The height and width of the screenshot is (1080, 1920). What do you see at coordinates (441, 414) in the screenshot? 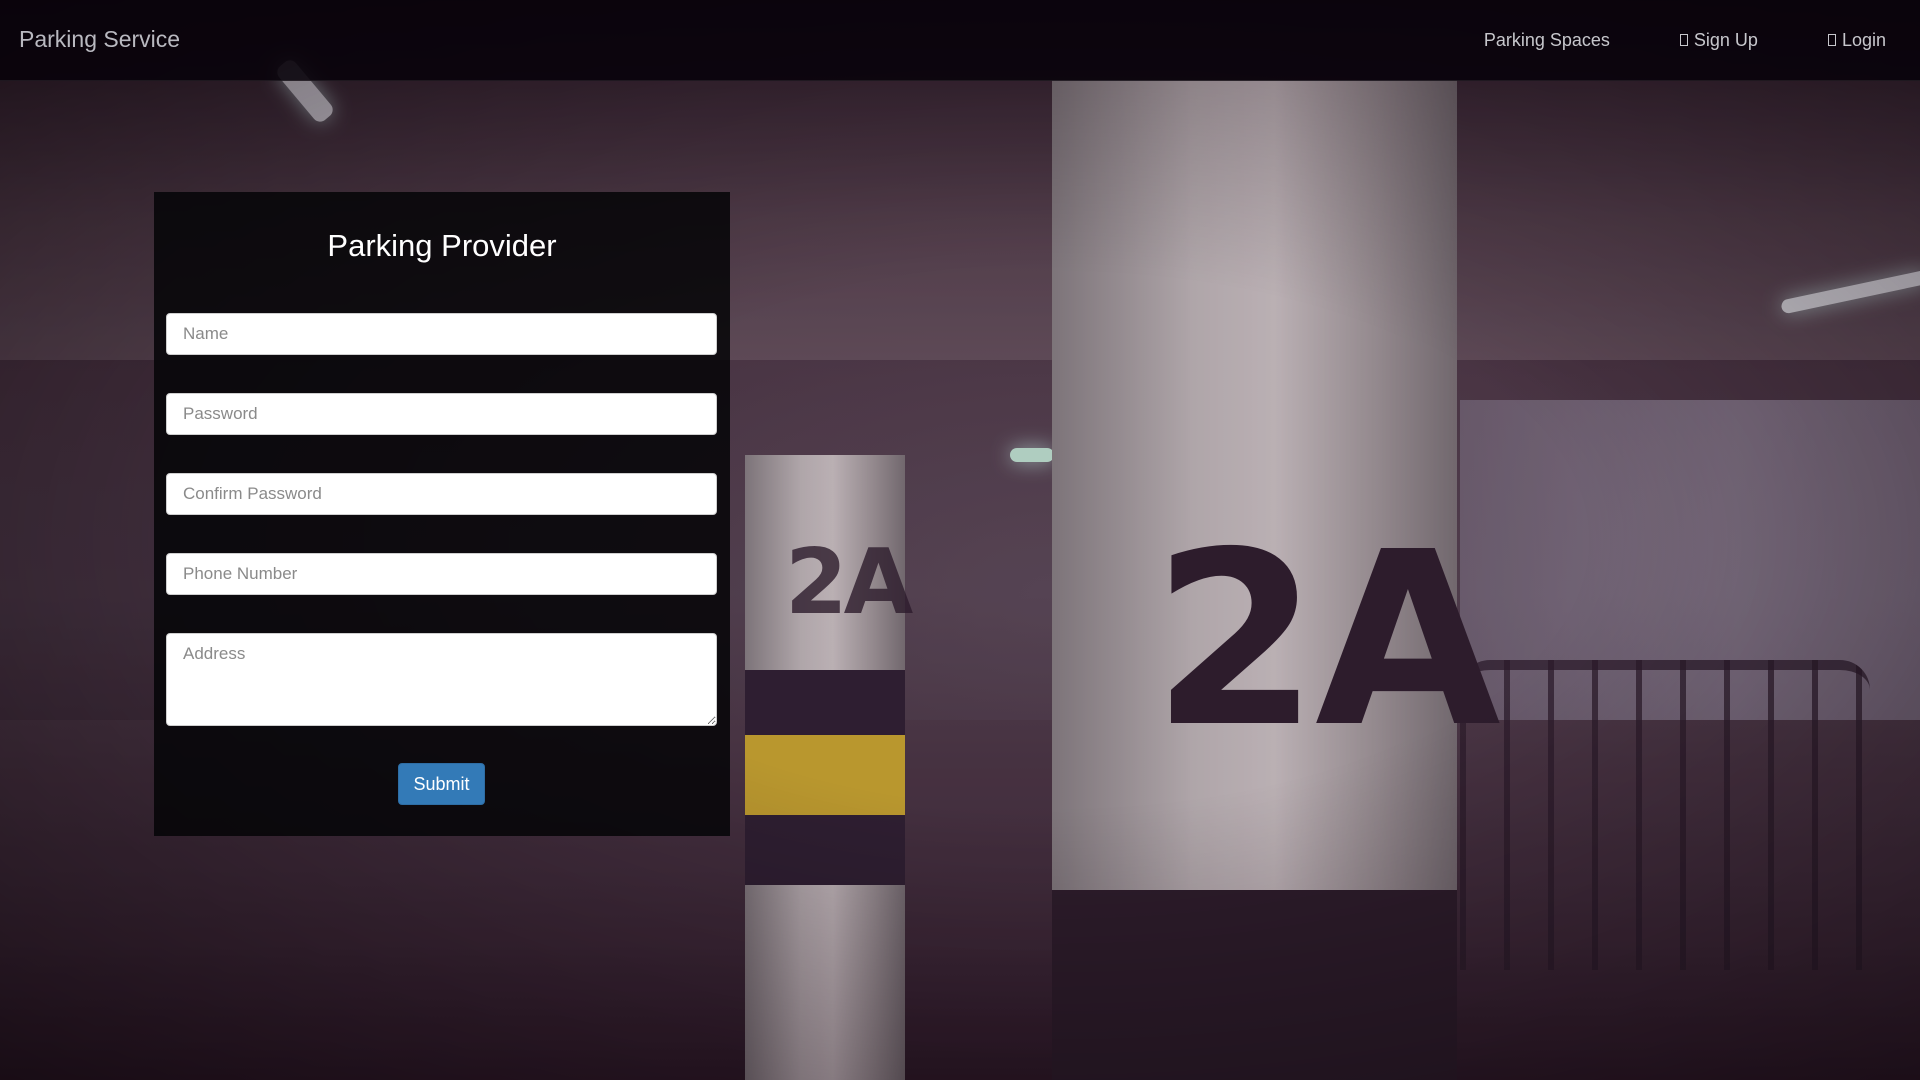
I see `password-input` at bounding box center [441, 414].